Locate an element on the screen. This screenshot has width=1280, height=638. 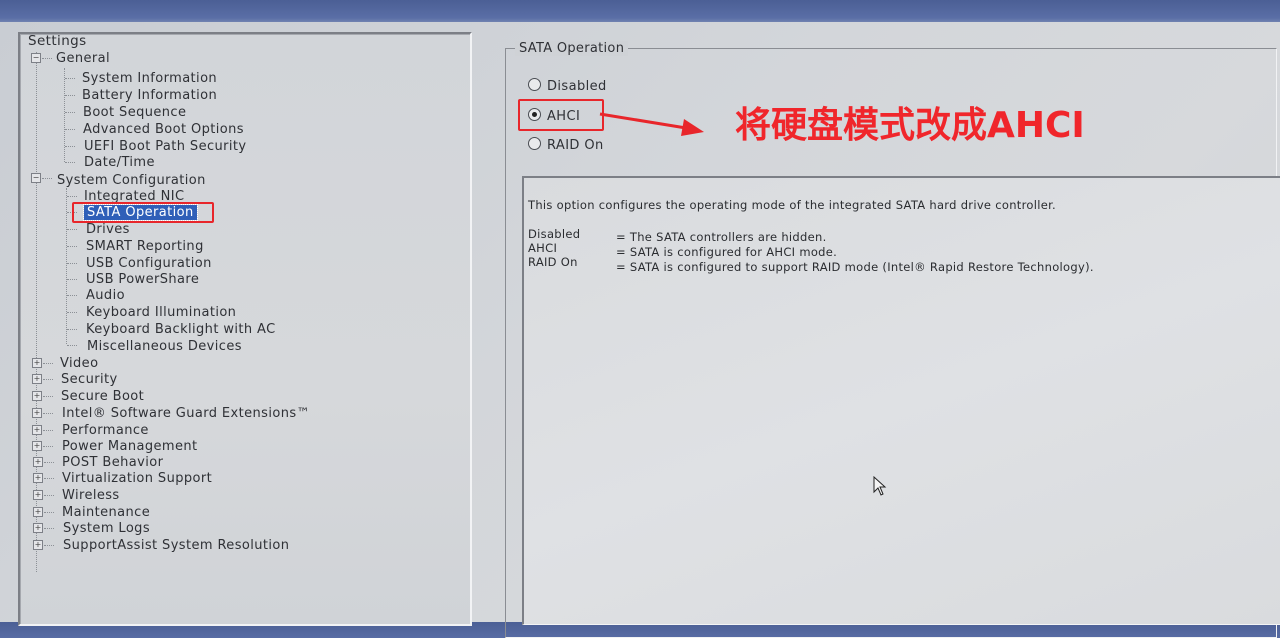
tree-item-security: Security is located at coordinates (89, 379).